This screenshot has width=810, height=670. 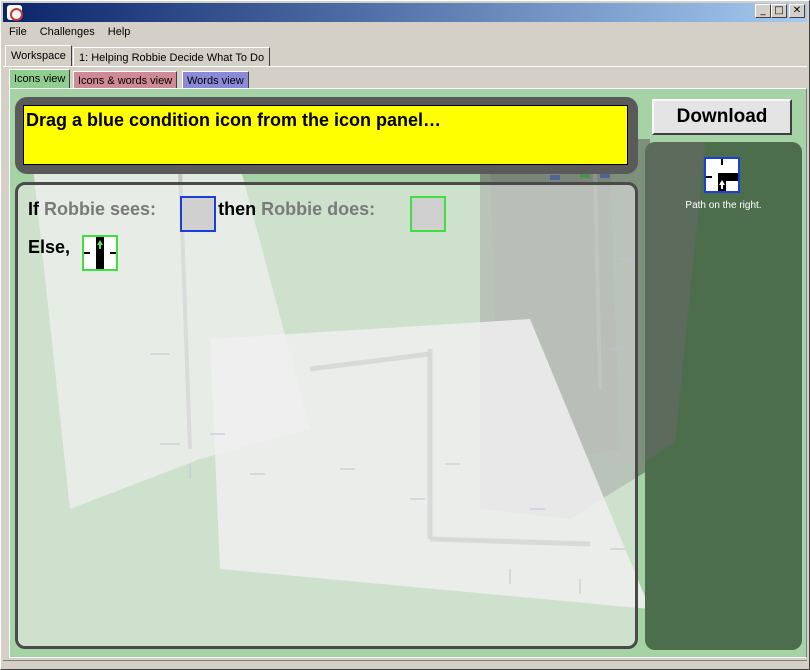 I want to click on robbie-does-label: Robbie does:, so click(x=318, y=209).